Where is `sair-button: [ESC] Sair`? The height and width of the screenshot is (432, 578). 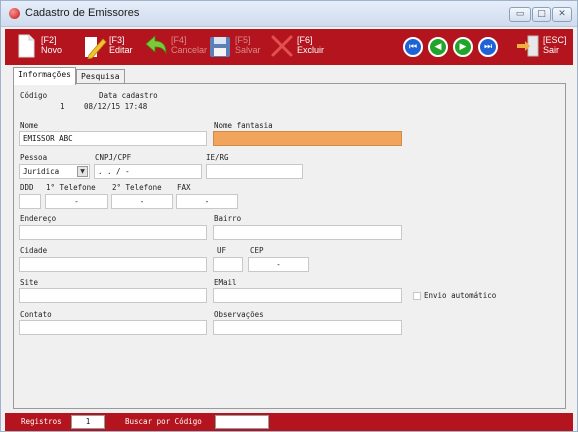 sair-button: [ESC] Sair is located at coordinates (543, 47).